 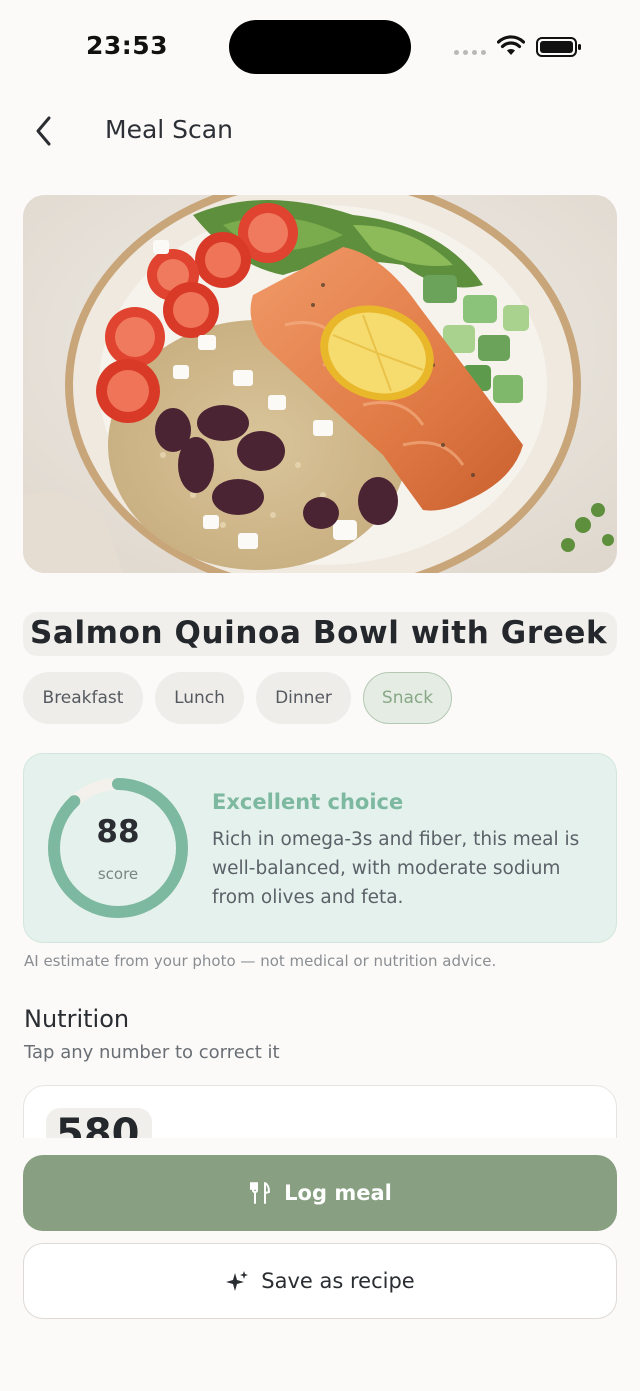 What do you see at coordinates (558, 47) in the screenshot?
I see `battery-icon` at bounding box center [558, 47].